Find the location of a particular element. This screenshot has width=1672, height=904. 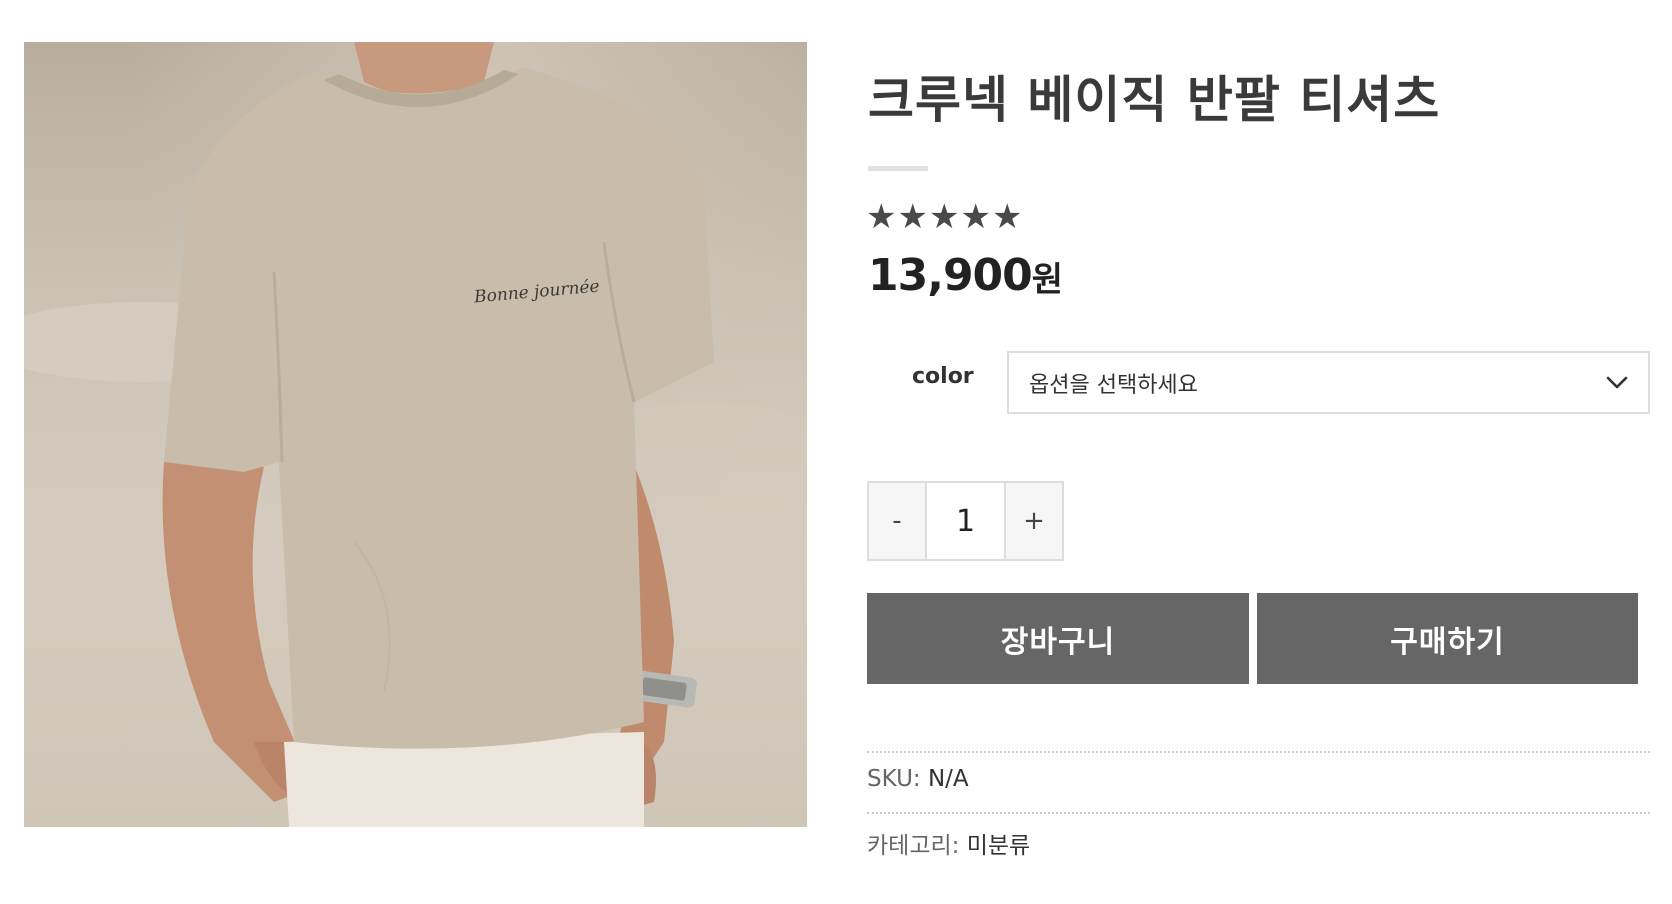

sku-label: SKU: is located at coordinates (894, 779).